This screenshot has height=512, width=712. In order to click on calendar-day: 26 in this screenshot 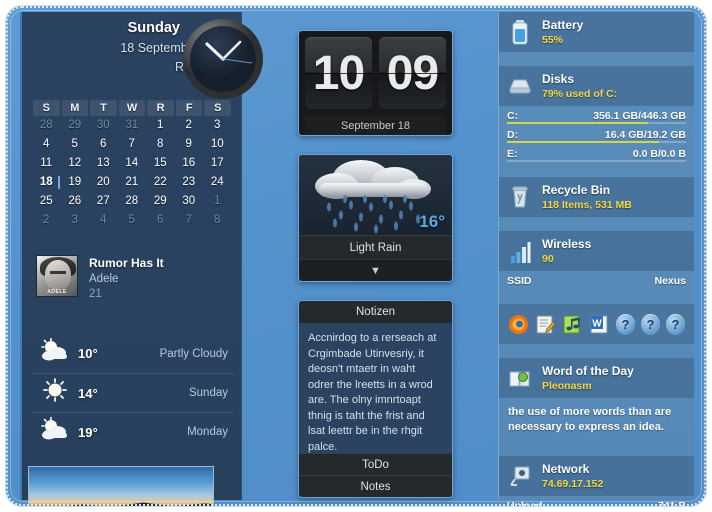, I will do `click(75, 201)`.